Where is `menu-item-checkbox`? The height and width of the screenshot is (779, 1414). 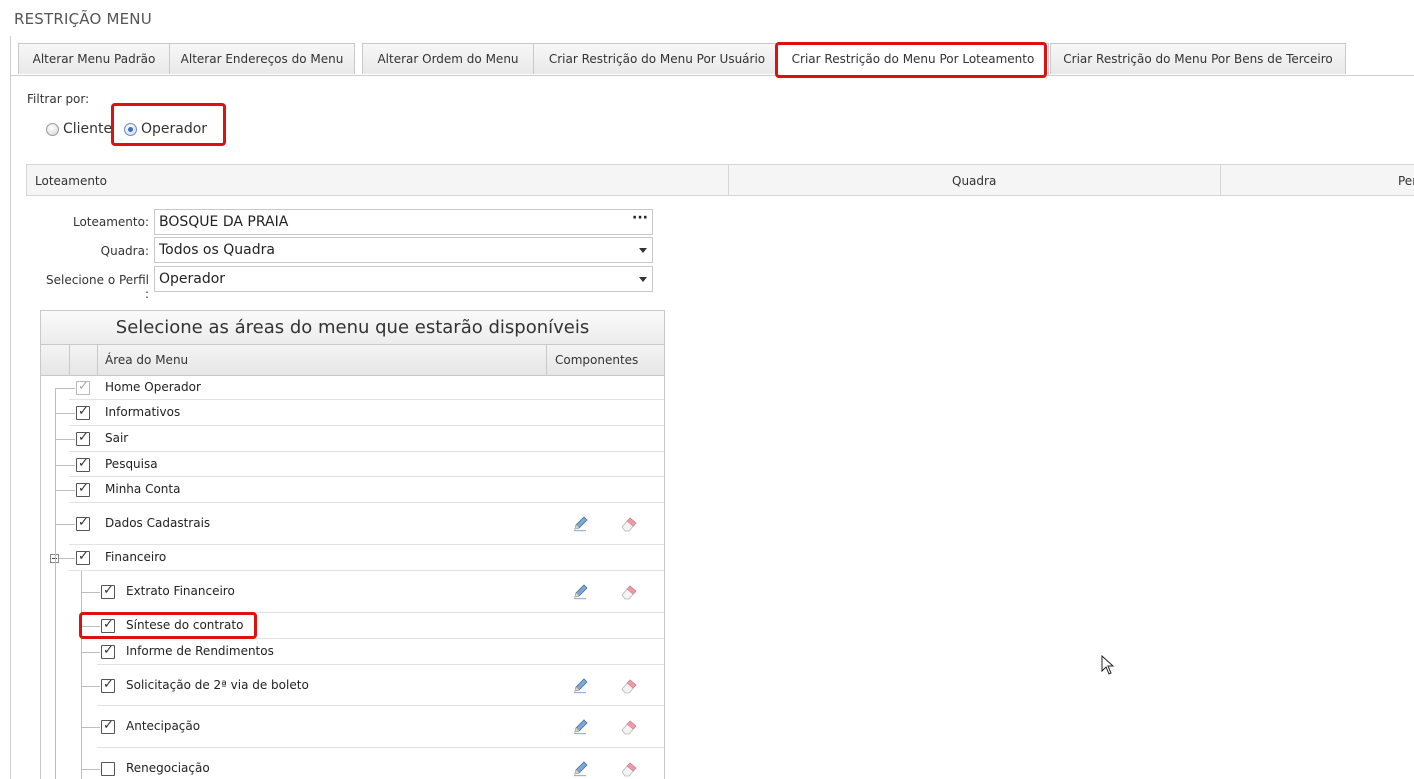 menu-item-checkbox is located at coordinates (108, 769).